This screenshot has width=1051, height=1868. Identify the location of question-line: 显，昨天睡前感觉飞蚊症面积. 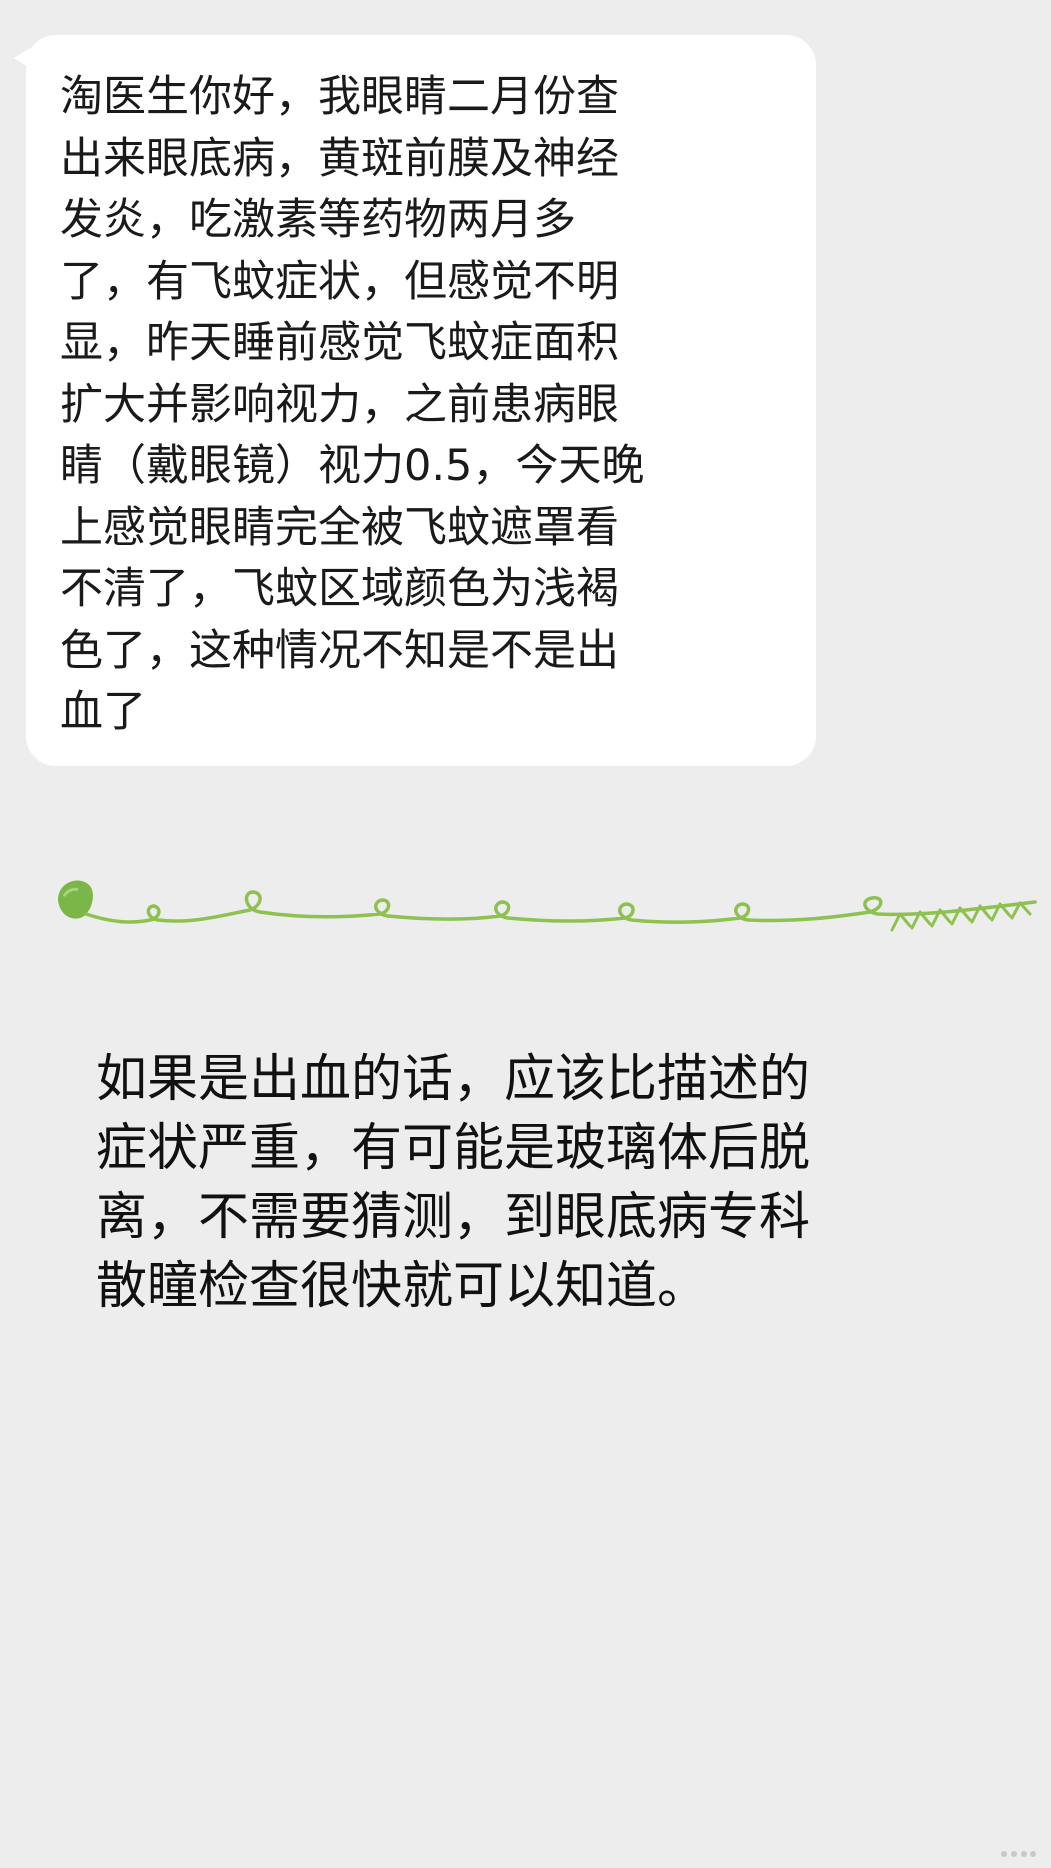
(339, 343).